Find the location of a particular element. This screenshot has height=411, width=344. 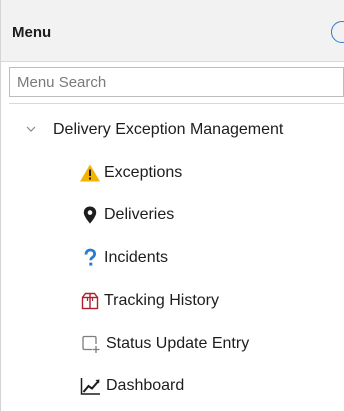

menu-title: Menu is located at coordinates (32, 32).